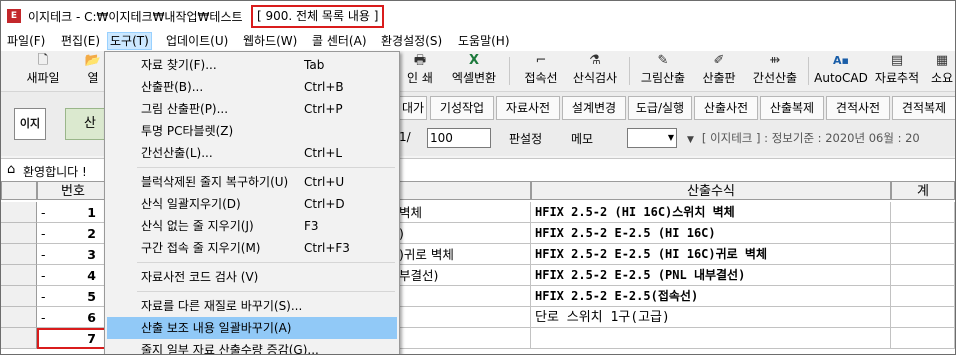 This screenshot has height=355, width=956. What do you see at coordinates (711, 190) in the screenshot?
I see `column-header-formula: 산출수식` at bounding box center [711, 190].